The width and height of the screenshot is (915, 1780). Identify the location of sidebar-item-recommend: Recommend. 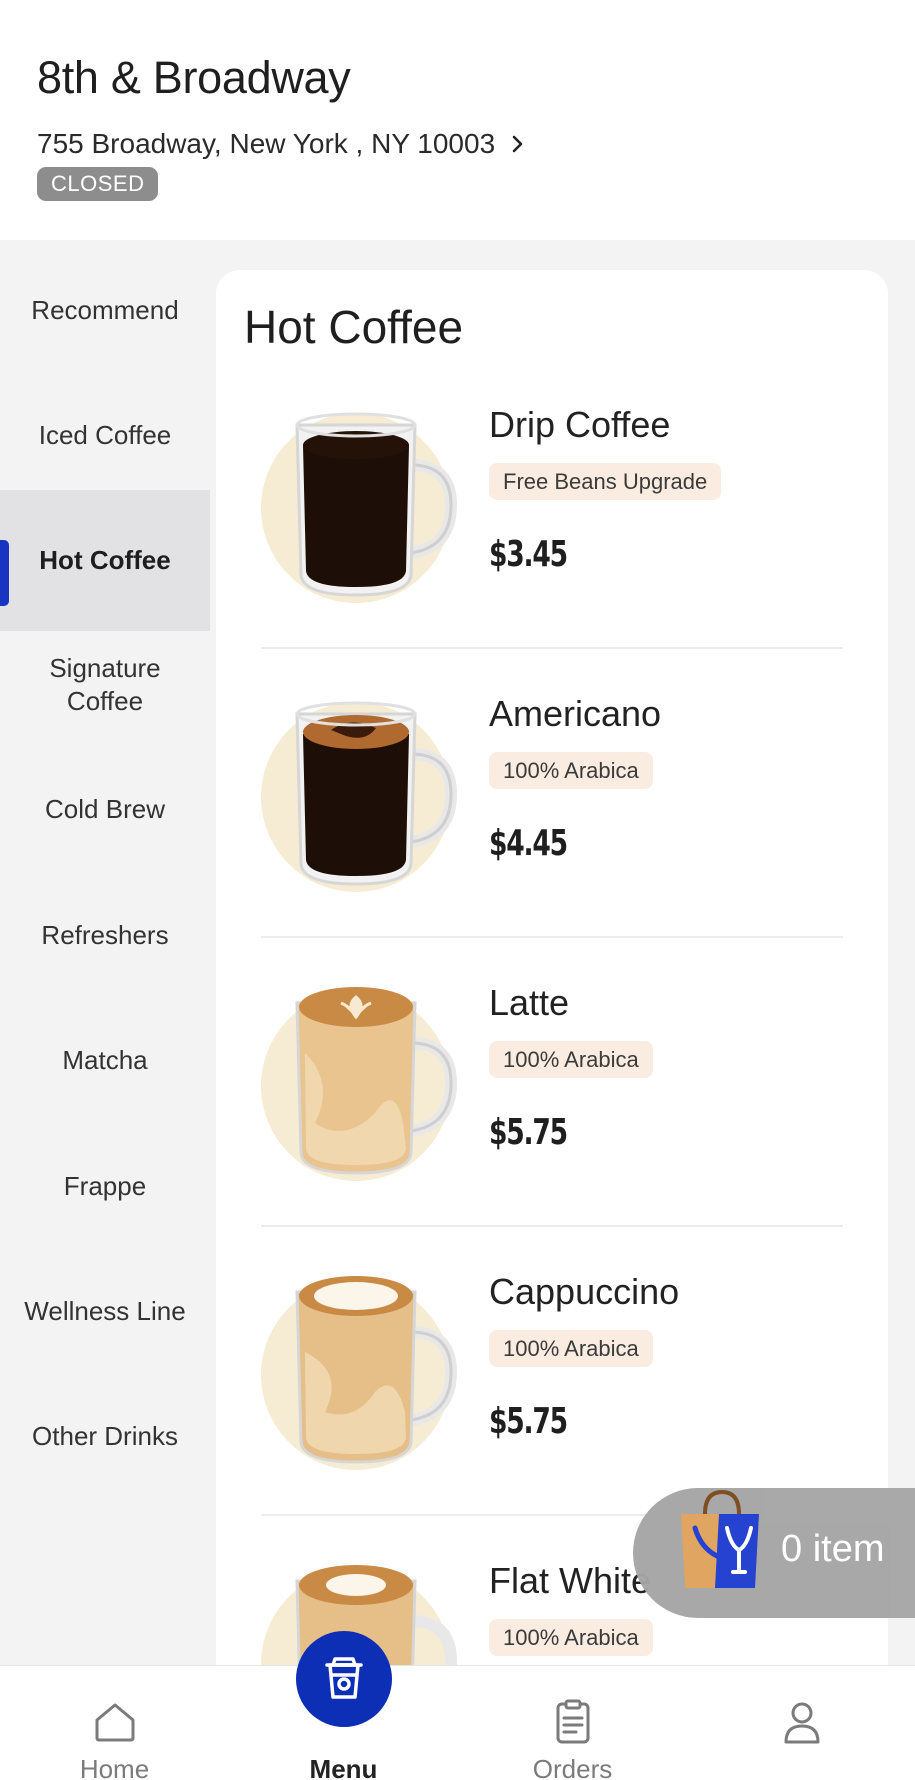
(105, 310).